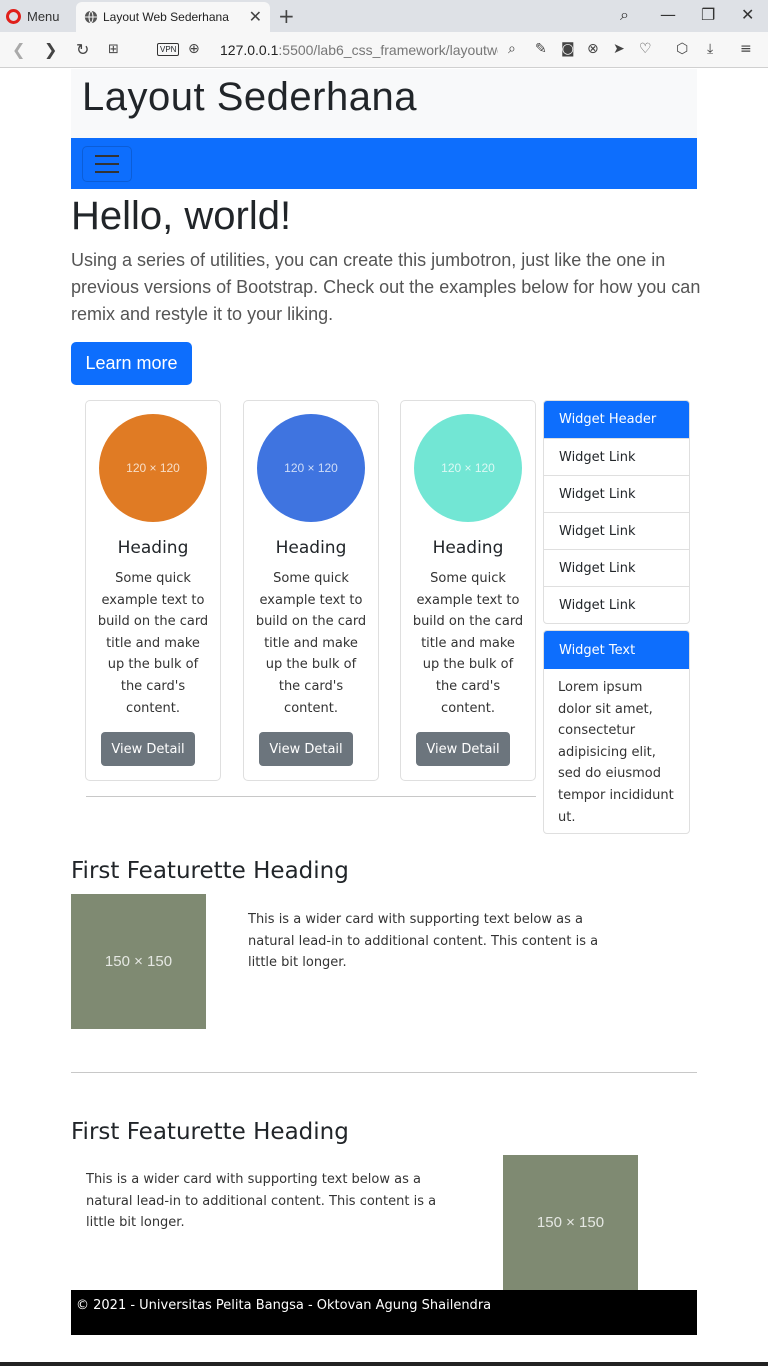  What do you see at coordinates (616, 650) in the screenshot?
I see `widget-text-header: Widget Text` at bounding box center [616, 650].